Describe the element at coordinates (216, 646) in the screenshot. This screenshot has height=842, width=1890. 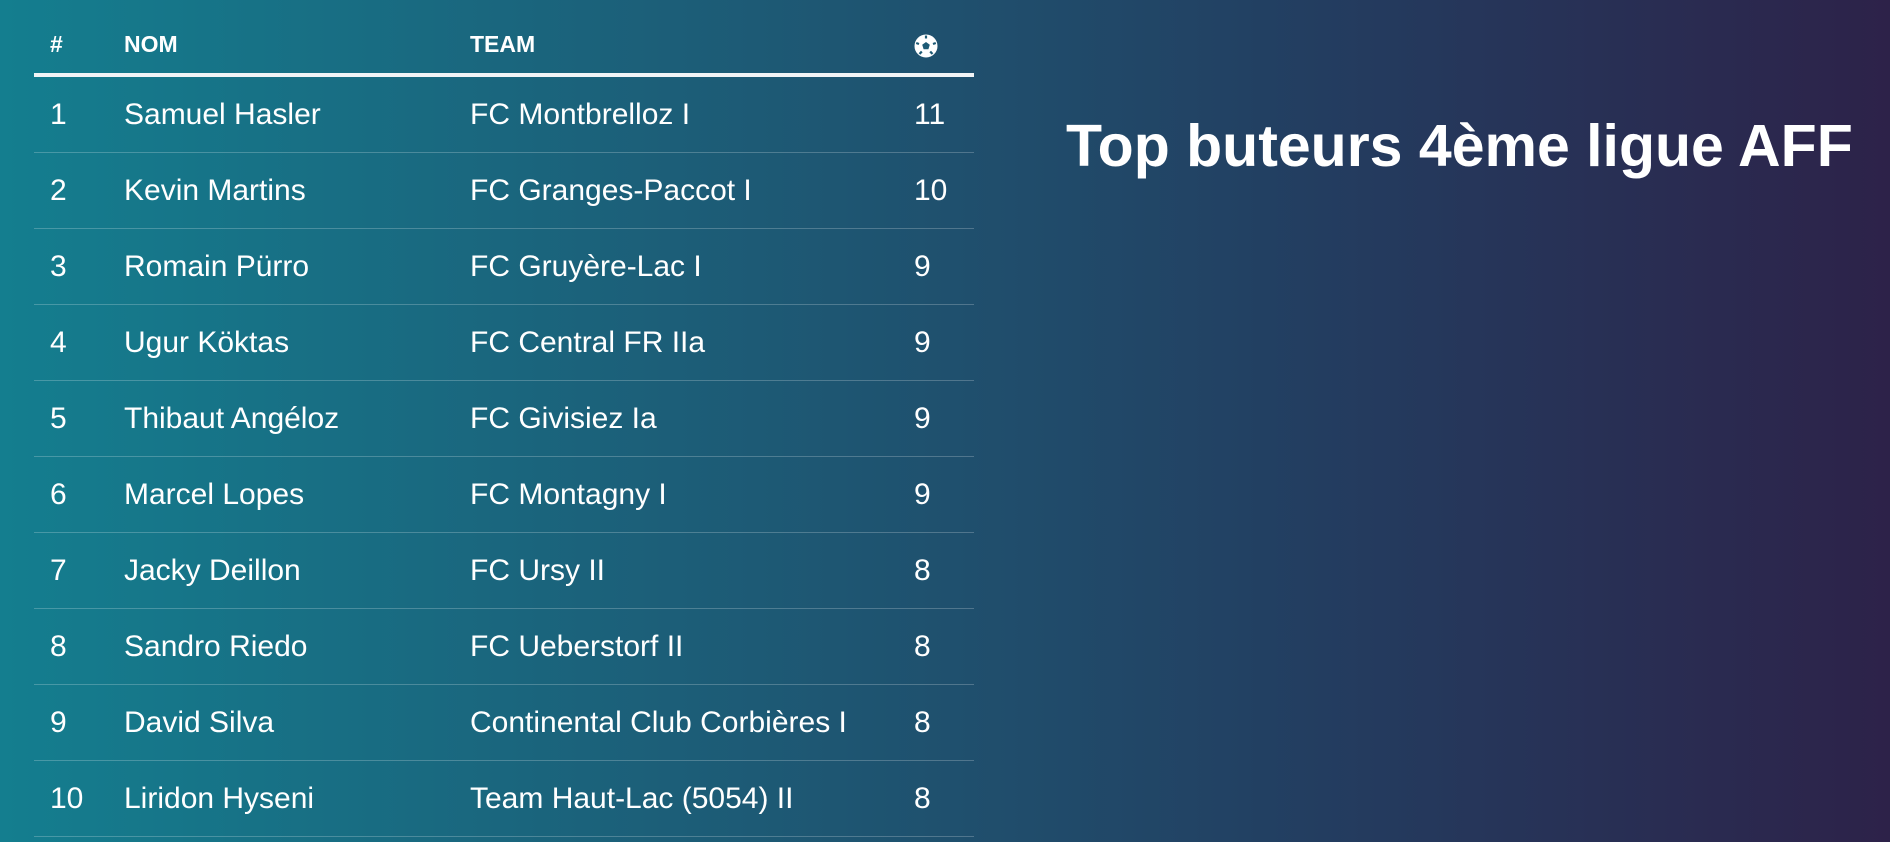
I see `player-name-cell: Sandro Riedo` at that location.